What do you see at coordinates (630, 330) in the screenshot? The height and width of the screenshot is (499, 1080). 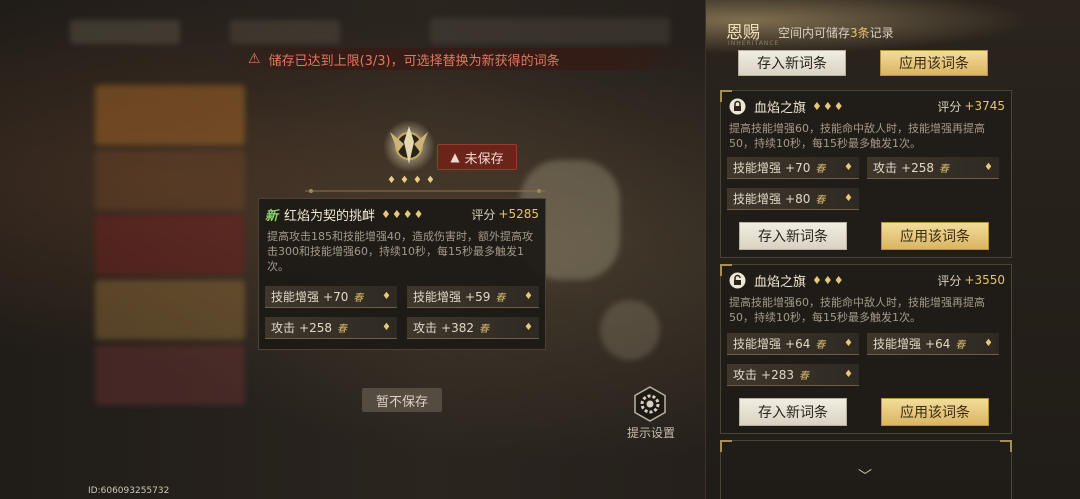 I see `blurred-gem-art` at bounding box center [630, 330].